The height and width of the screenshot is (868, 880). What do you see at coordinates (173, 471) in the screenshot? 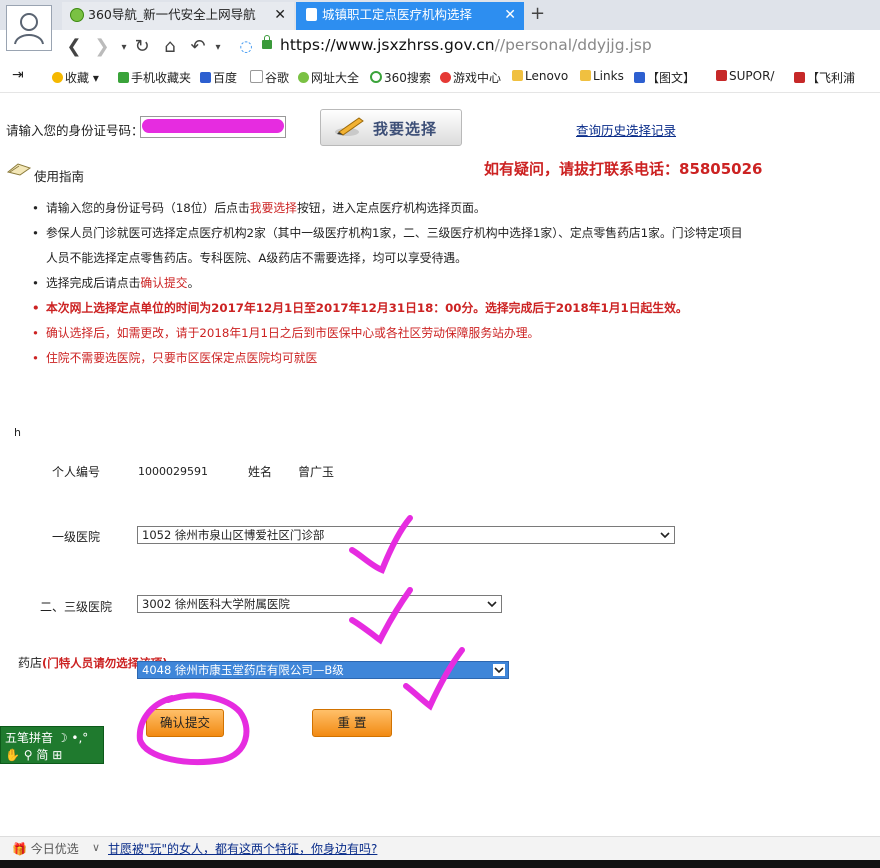
I see `person-id-value: 1000029591` at bounding box center [173, 471].